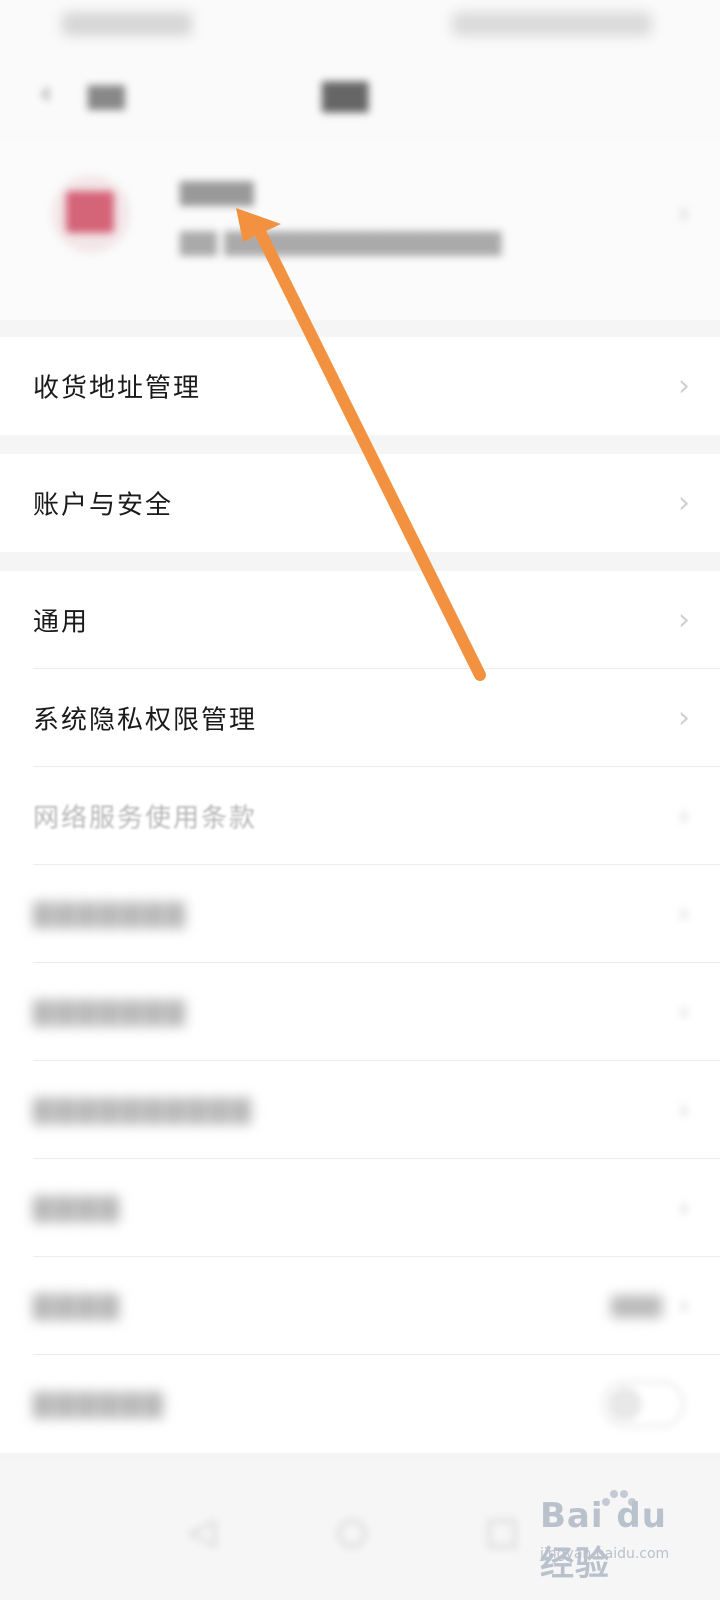 The height and width of the screenshot is (1600, 720). Describe the element at coordinates (605, 1554) in the screenshot. I see `watermark-url: jingyan.baidu.com` at that location.